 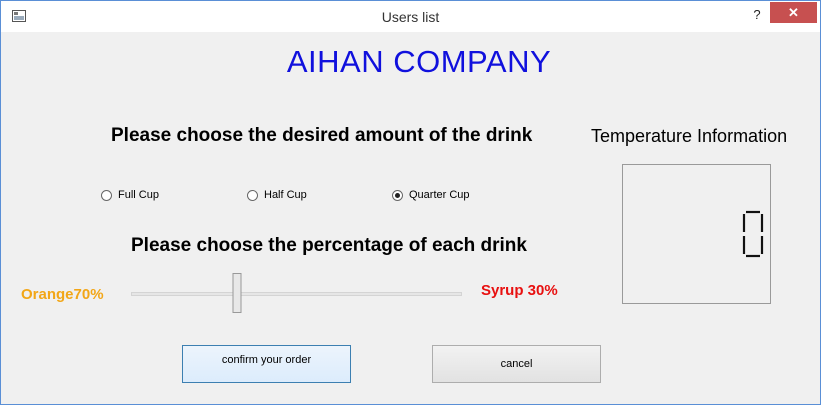 I want to click on syrup-percentage-label: Syrup 30%, so click(x=519, y=290).